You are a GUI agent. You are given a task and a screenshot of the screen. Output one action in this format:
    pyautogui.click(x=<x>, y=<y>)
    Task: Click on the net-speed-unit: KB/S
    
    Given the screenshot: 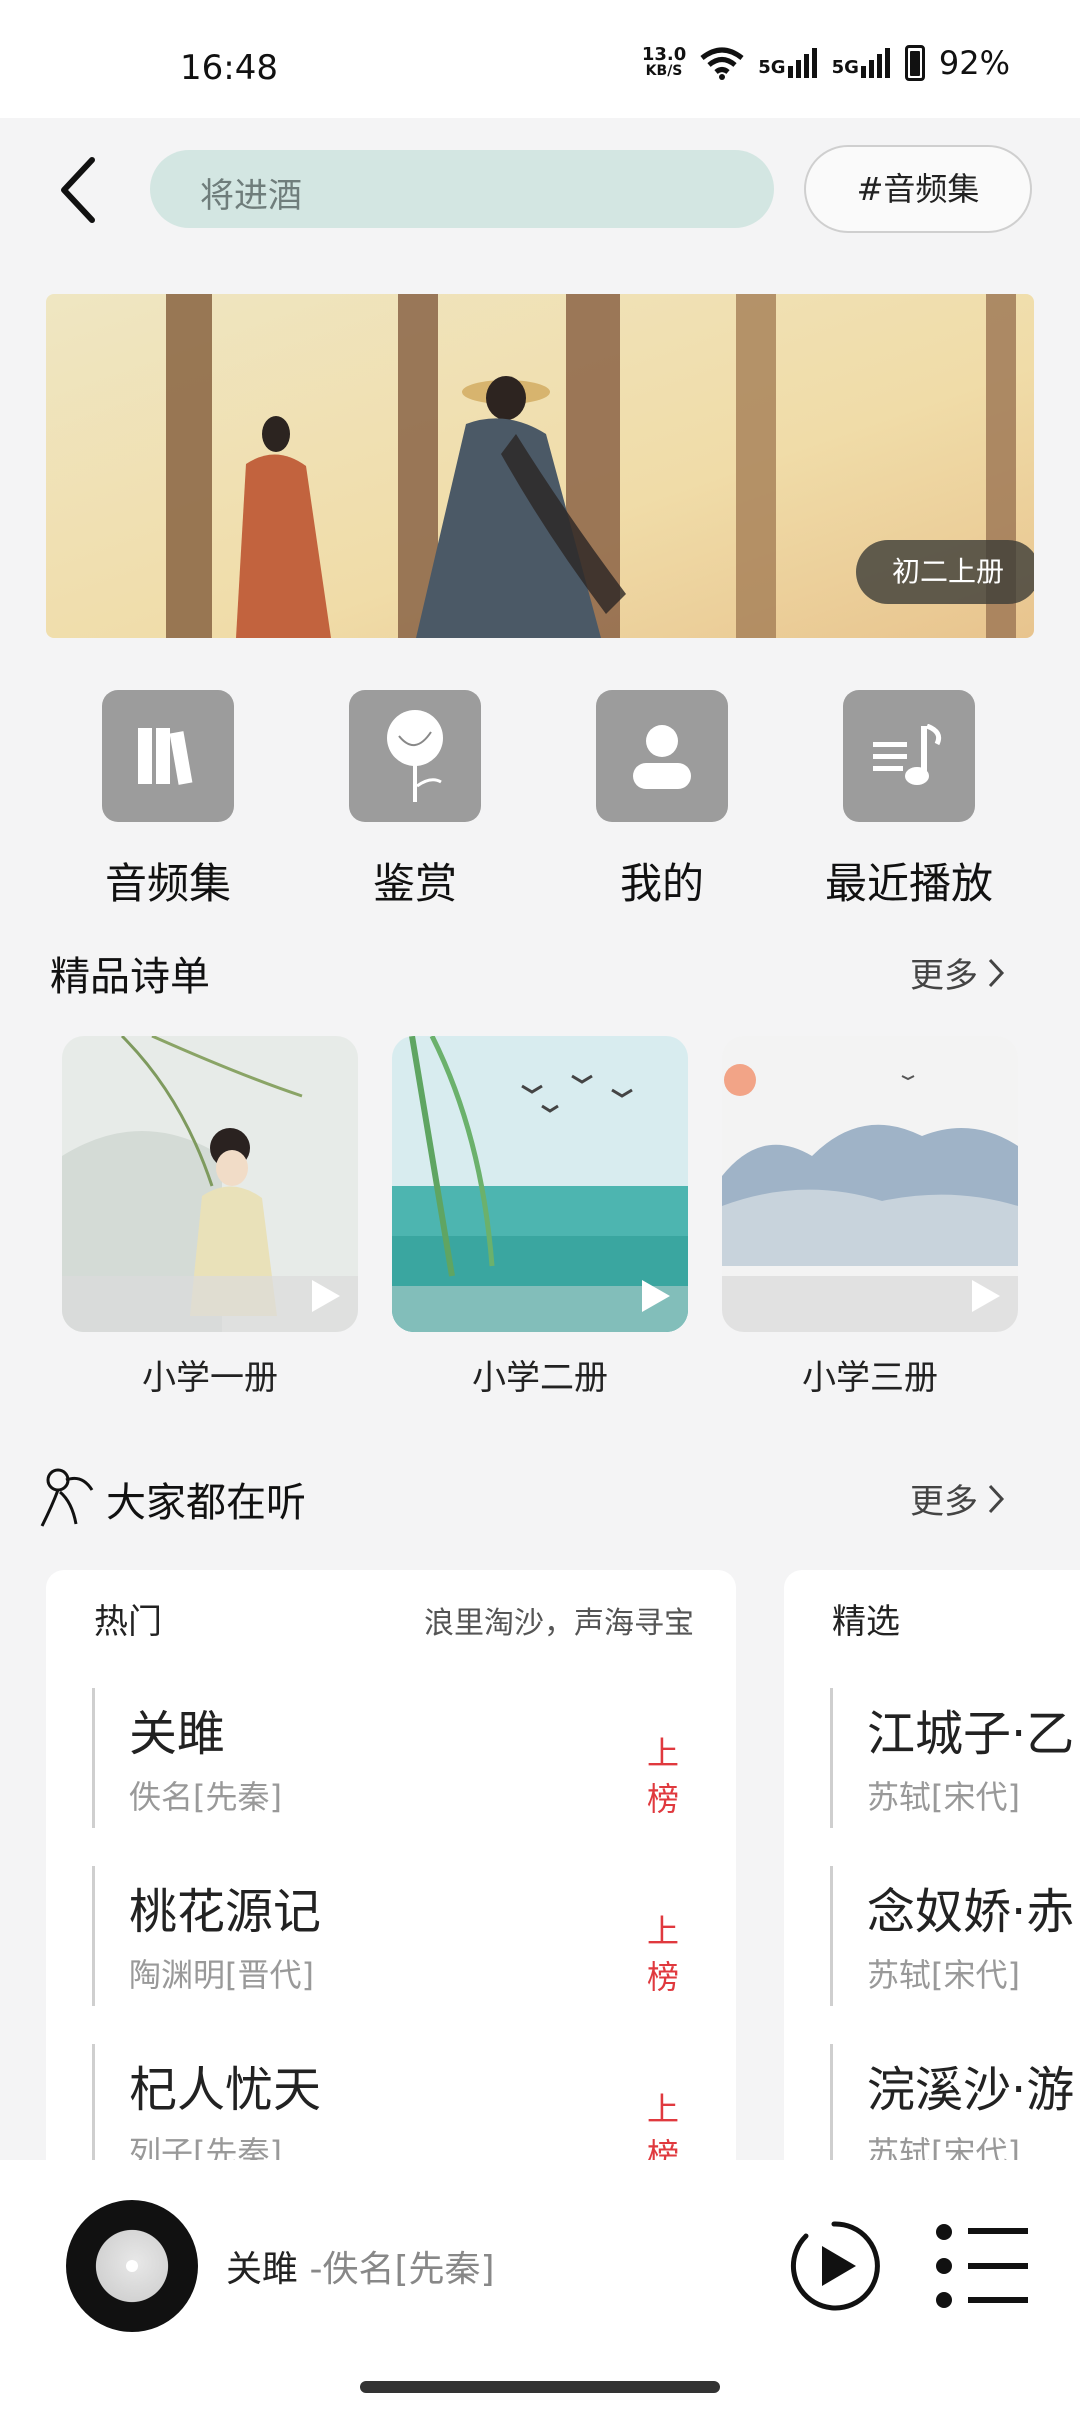 What is the action you would take?
    pyautogui.click(x=664, y=71)
    